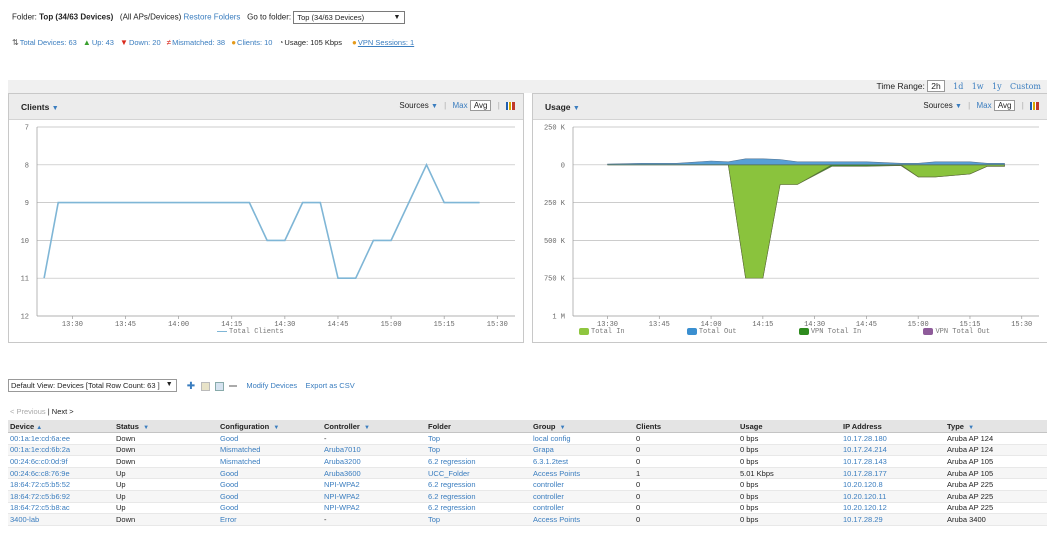 This screenshot has height=539, width=1047. I want to click on table-cell: Aruba3600, so click(374, 473).